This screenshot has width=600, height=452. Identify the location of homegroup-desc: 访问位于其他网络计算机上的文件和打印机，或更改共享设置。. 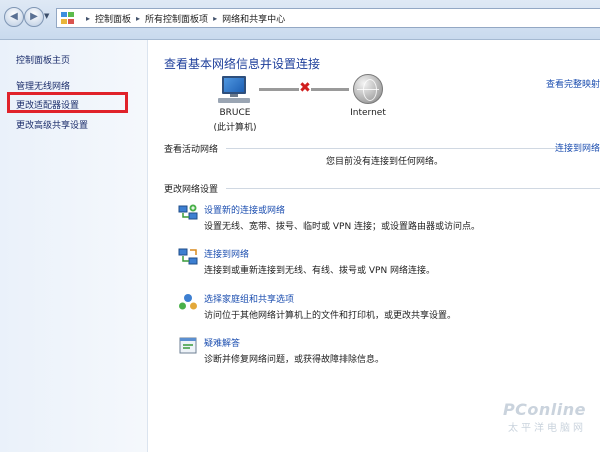
(330, 316).